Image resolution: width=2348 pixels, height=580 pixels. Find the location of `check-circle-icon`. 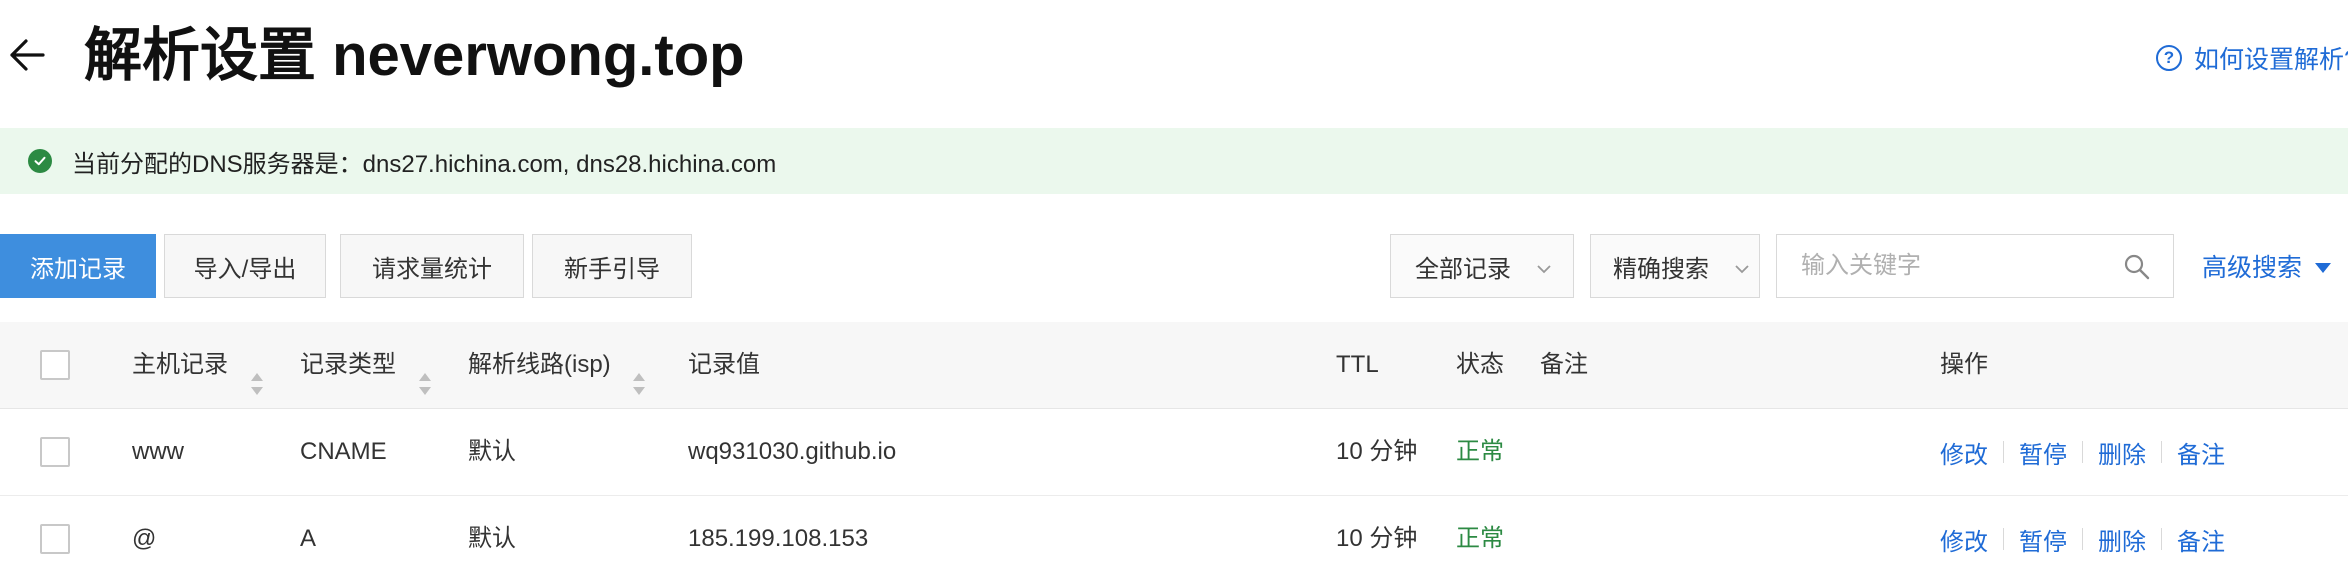

check-circle-icon is located at coordinates (40, 161).